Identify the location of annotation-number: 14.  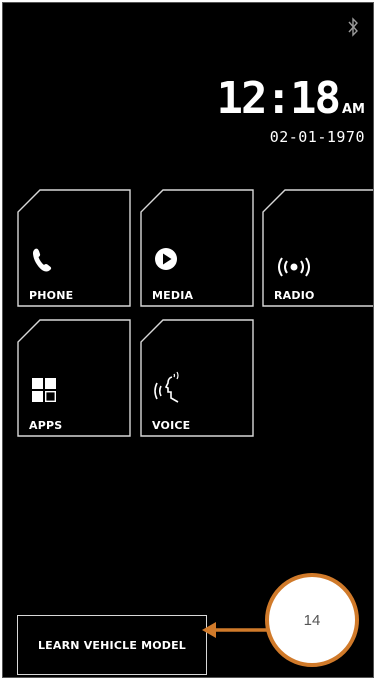
(312, 620).